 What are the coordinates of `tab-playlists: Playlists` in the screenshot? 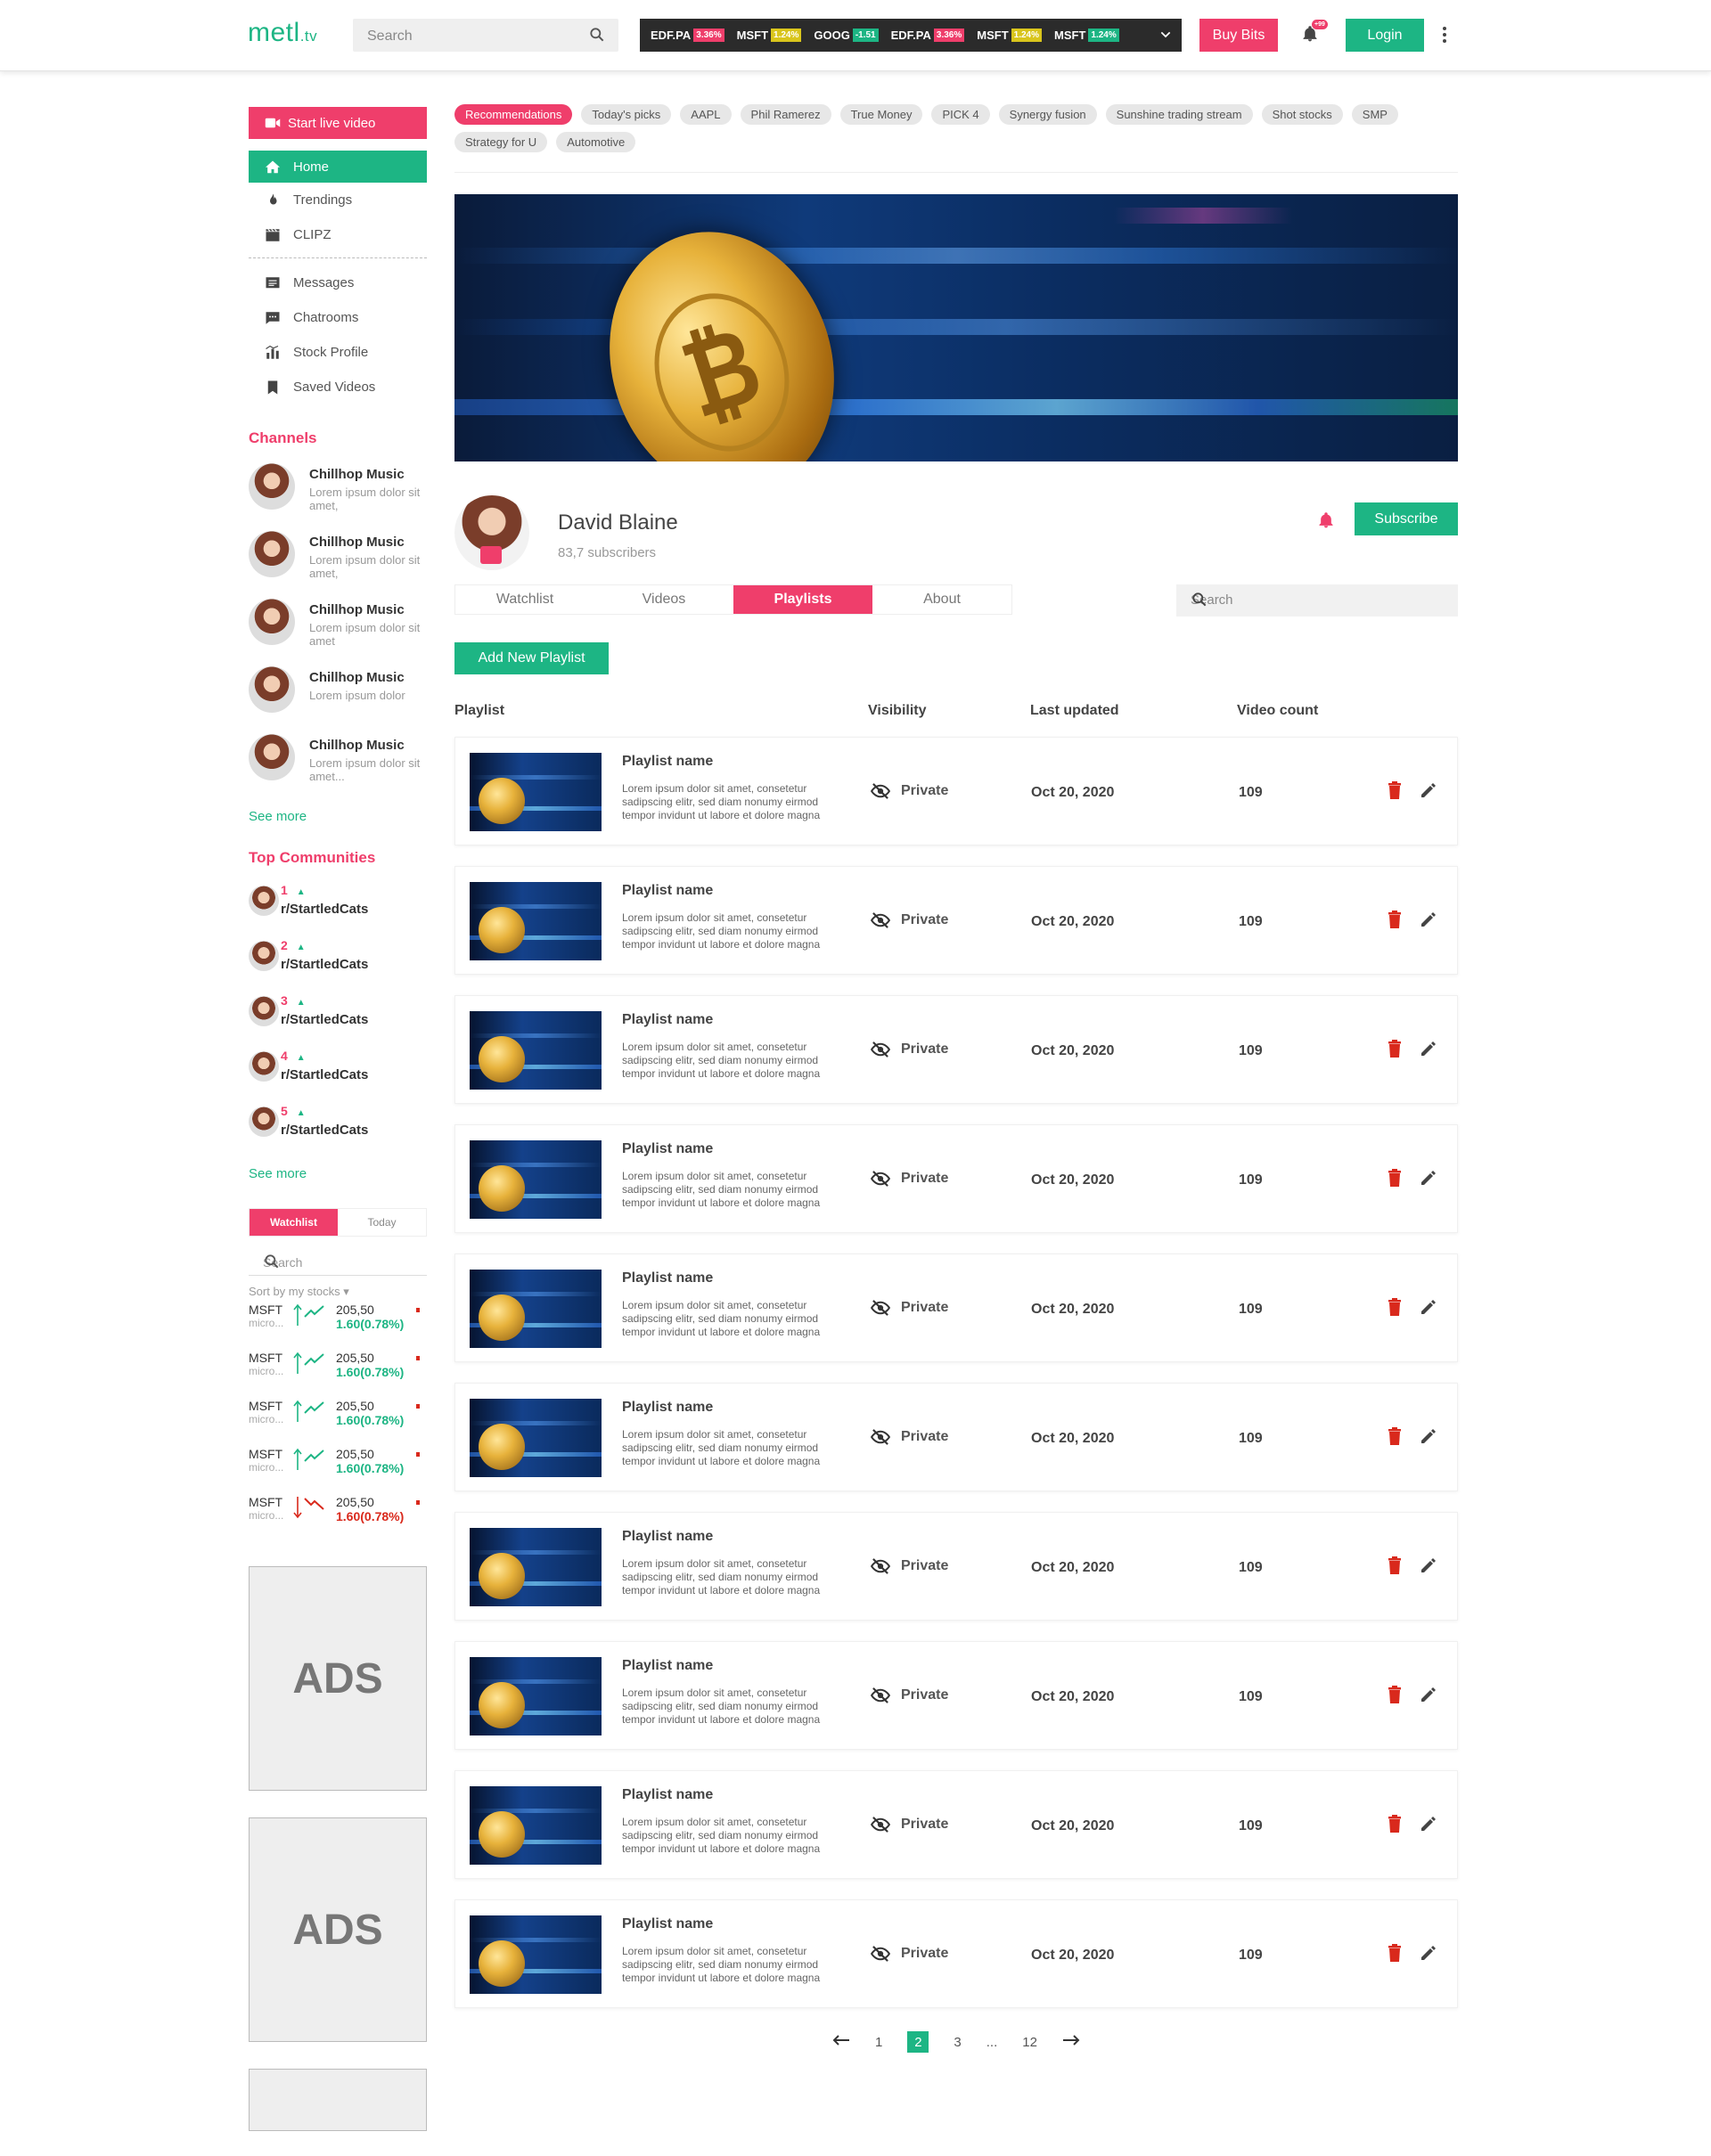 It's located at (802, 599).